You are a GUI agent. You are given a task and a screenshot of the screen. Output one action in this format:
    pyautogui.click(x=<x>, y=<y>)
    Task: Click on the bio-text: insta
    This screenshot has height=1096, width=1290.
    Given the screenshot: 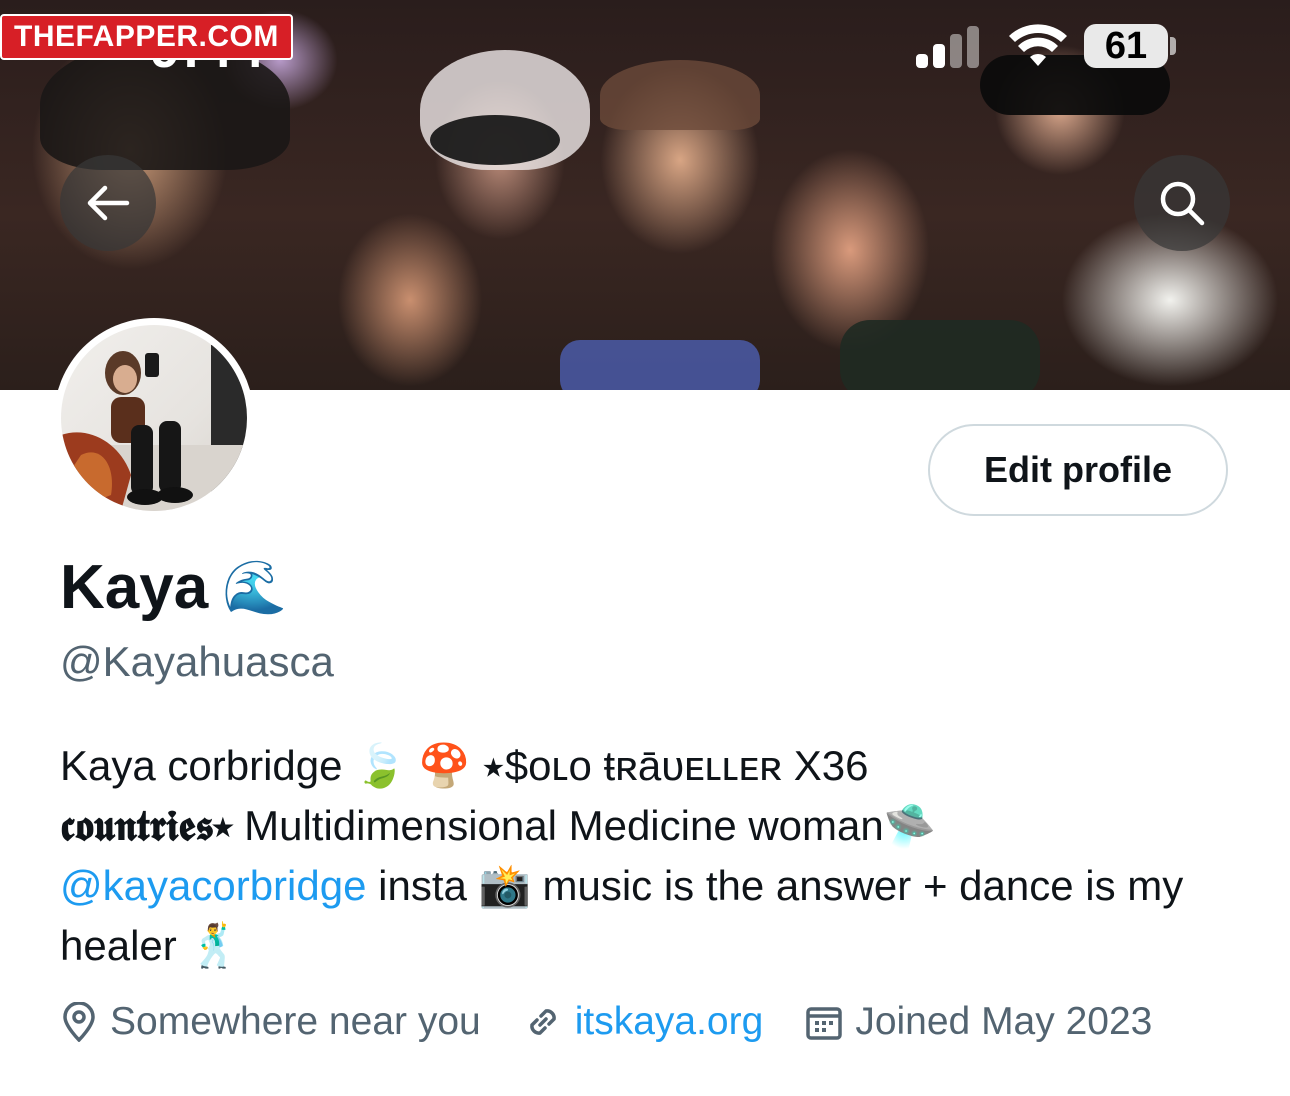 What is the action you would take?
    pyautogui.click(x=422, y=885)
    